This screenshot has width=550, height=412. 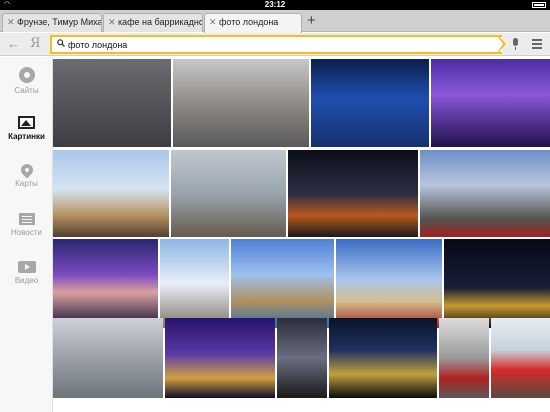 What do you see at coordinates (26, 90) in the screenshot?
I see `sidebar-item-label: Сайты` at bounding box center [26, 90].